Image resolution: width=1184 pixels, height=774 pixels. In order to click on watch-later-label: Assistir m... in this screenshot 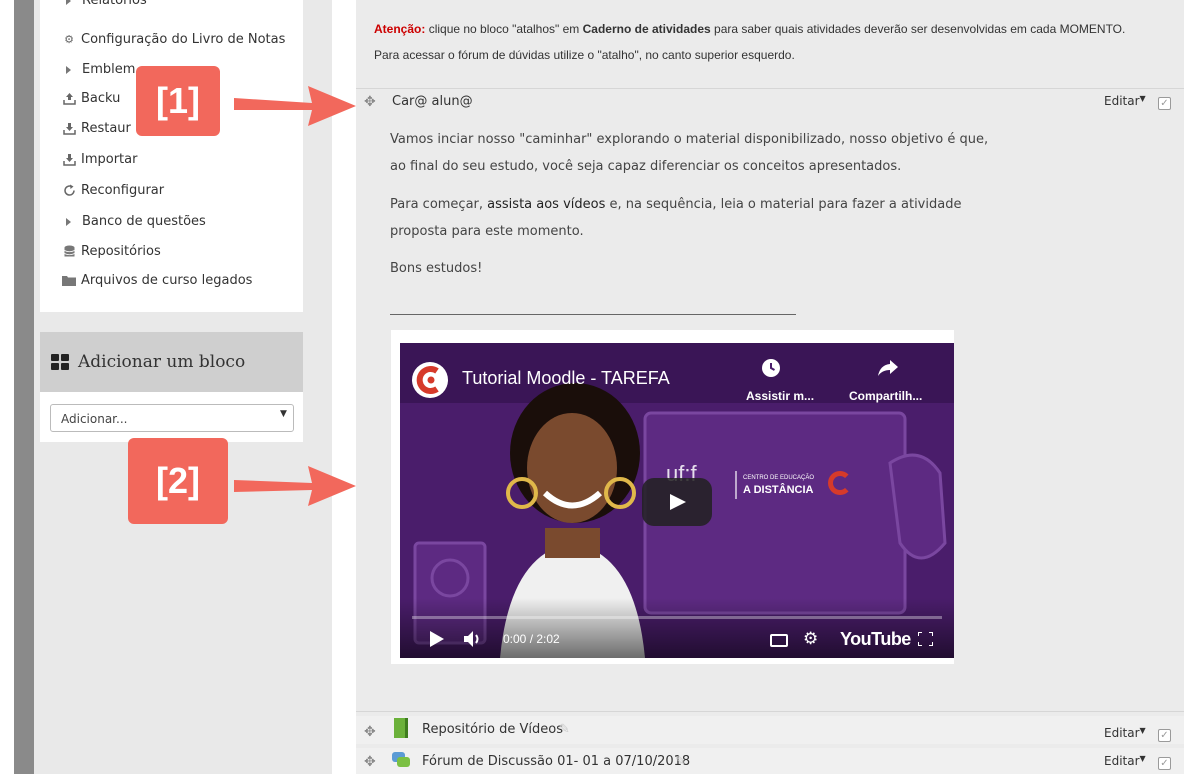, I will do `click(780, 396)`.